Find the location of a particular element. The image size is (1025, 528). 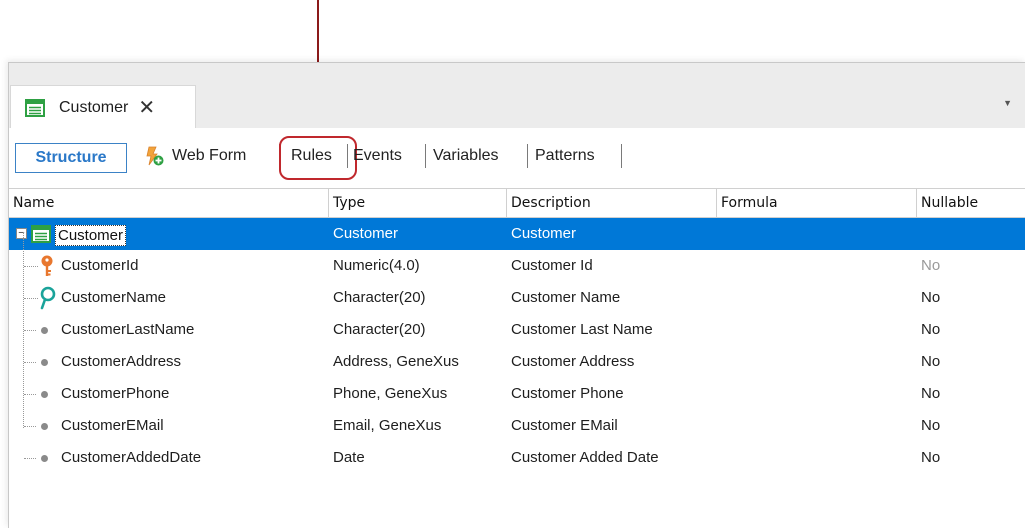

attribute-name: CustomerAddedDate is located at coordinates (131, 457).